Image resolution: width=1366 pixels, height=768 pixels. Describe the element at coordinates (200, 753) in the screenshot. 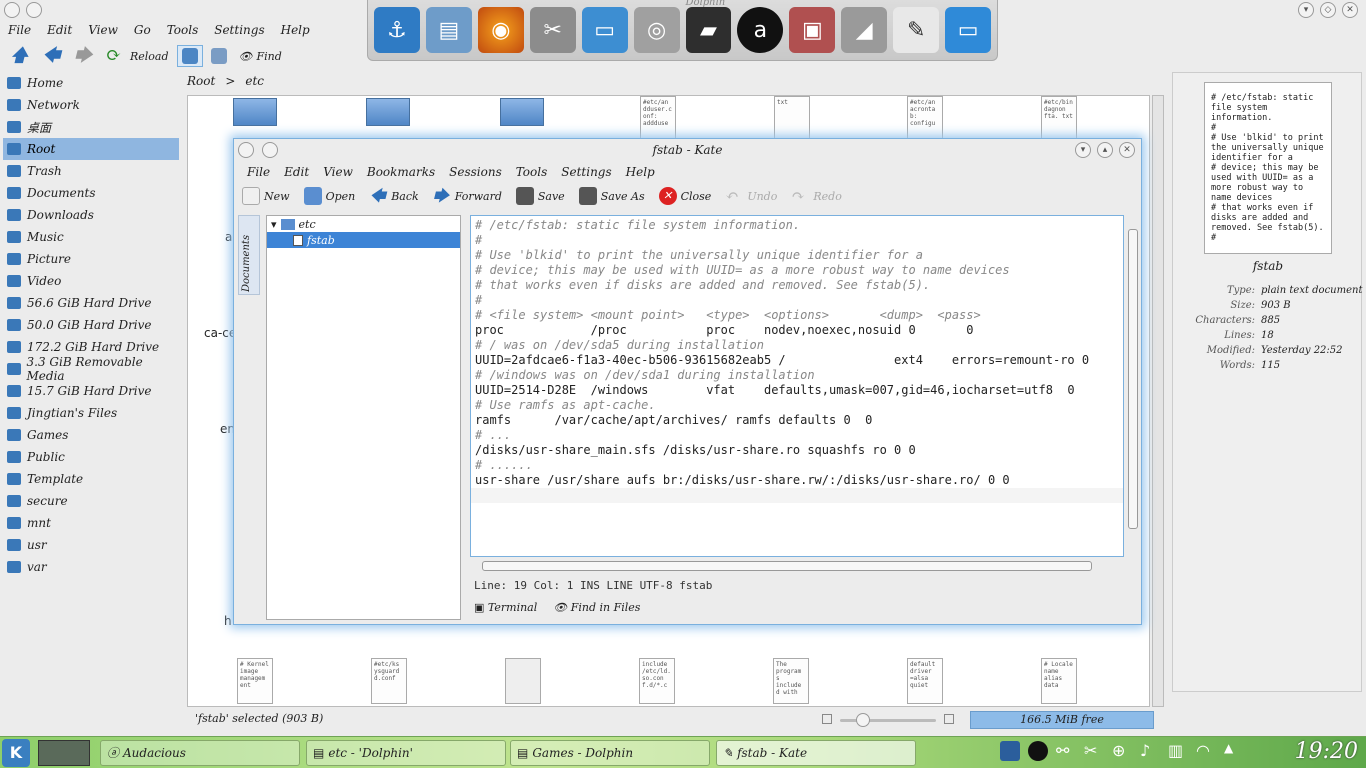

I see `task-audacious: ⓐ Audacious` at that location.